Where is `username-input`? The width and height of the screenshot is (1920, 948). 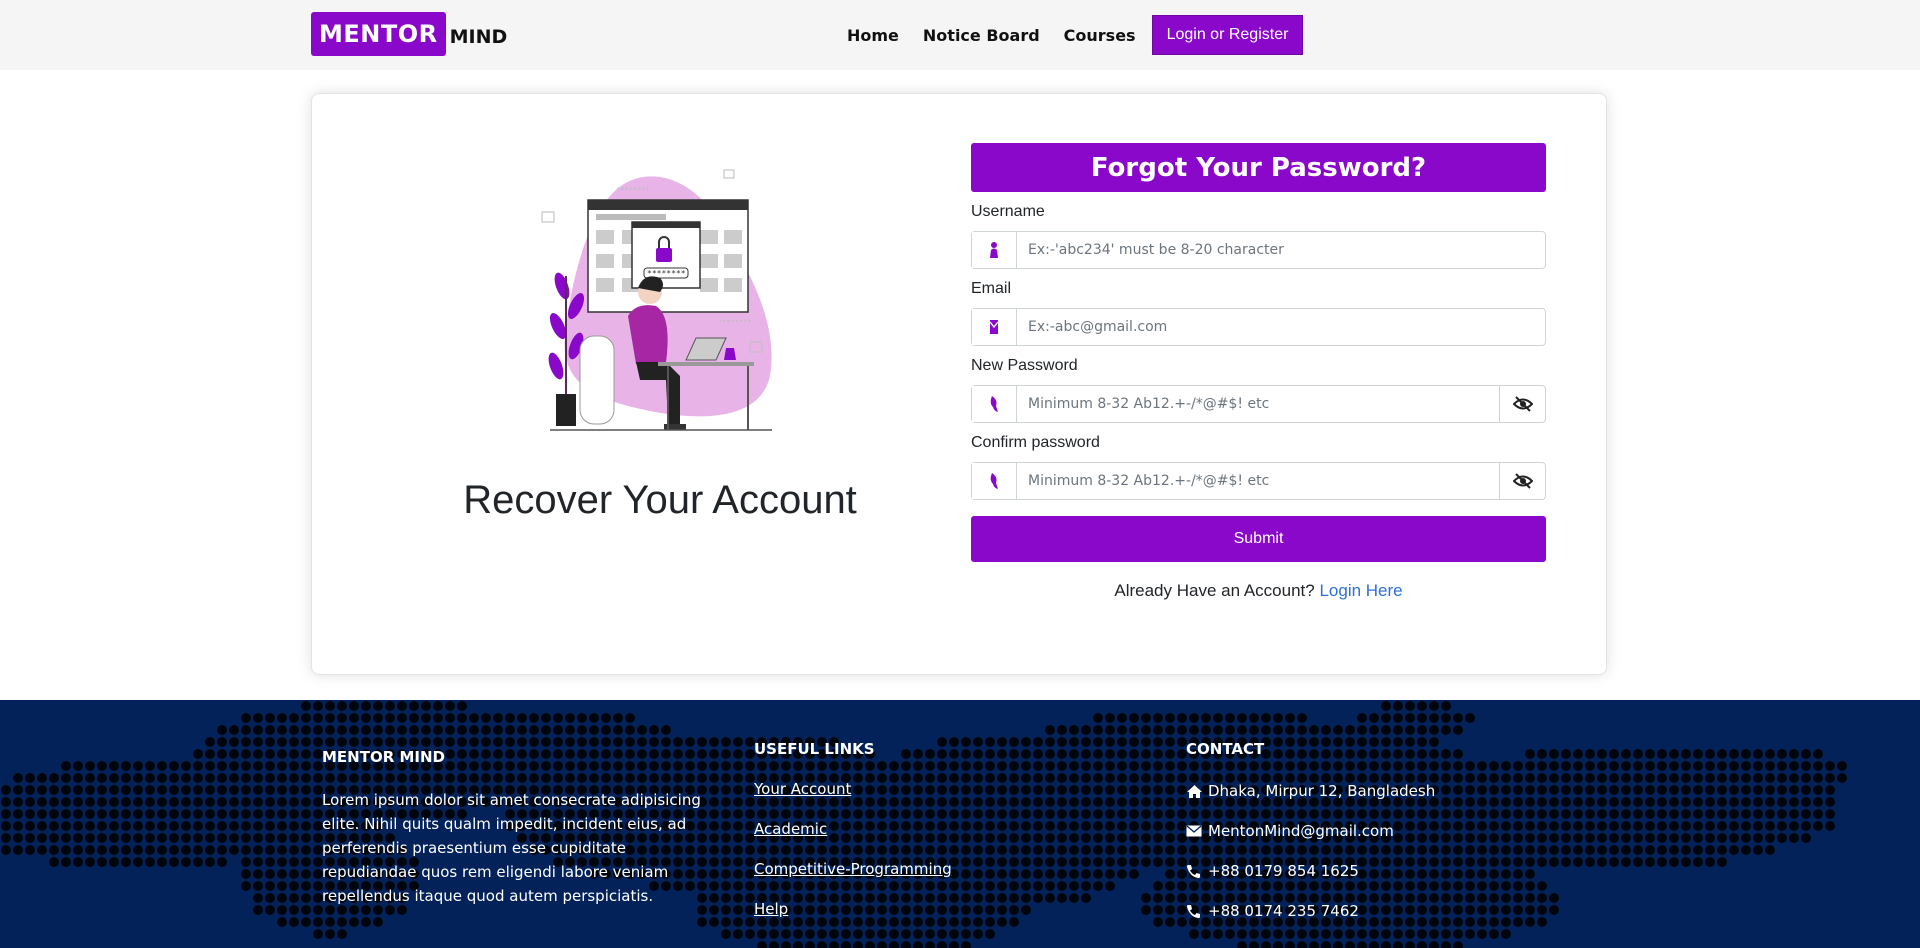 username-input is located at coordinates (1281, 250).